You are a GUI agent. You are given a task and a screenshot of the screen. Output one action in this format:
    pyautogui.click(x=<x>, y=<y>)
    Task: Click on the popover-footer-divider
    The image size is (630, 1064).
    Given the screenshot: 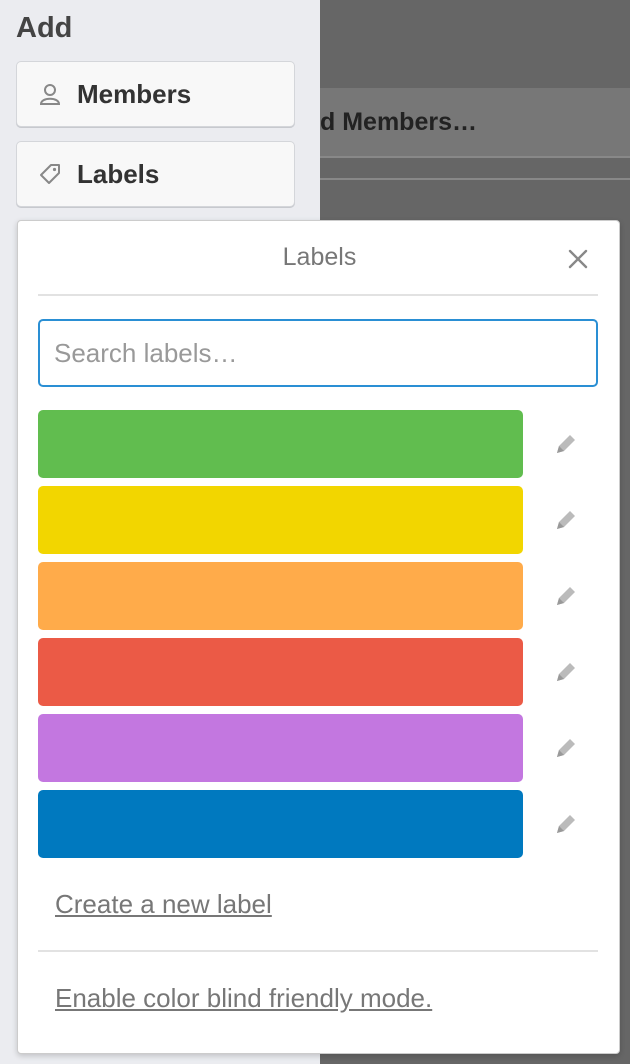 What is the action you would take?
    pyautogui.click(x=318, y=951)
    